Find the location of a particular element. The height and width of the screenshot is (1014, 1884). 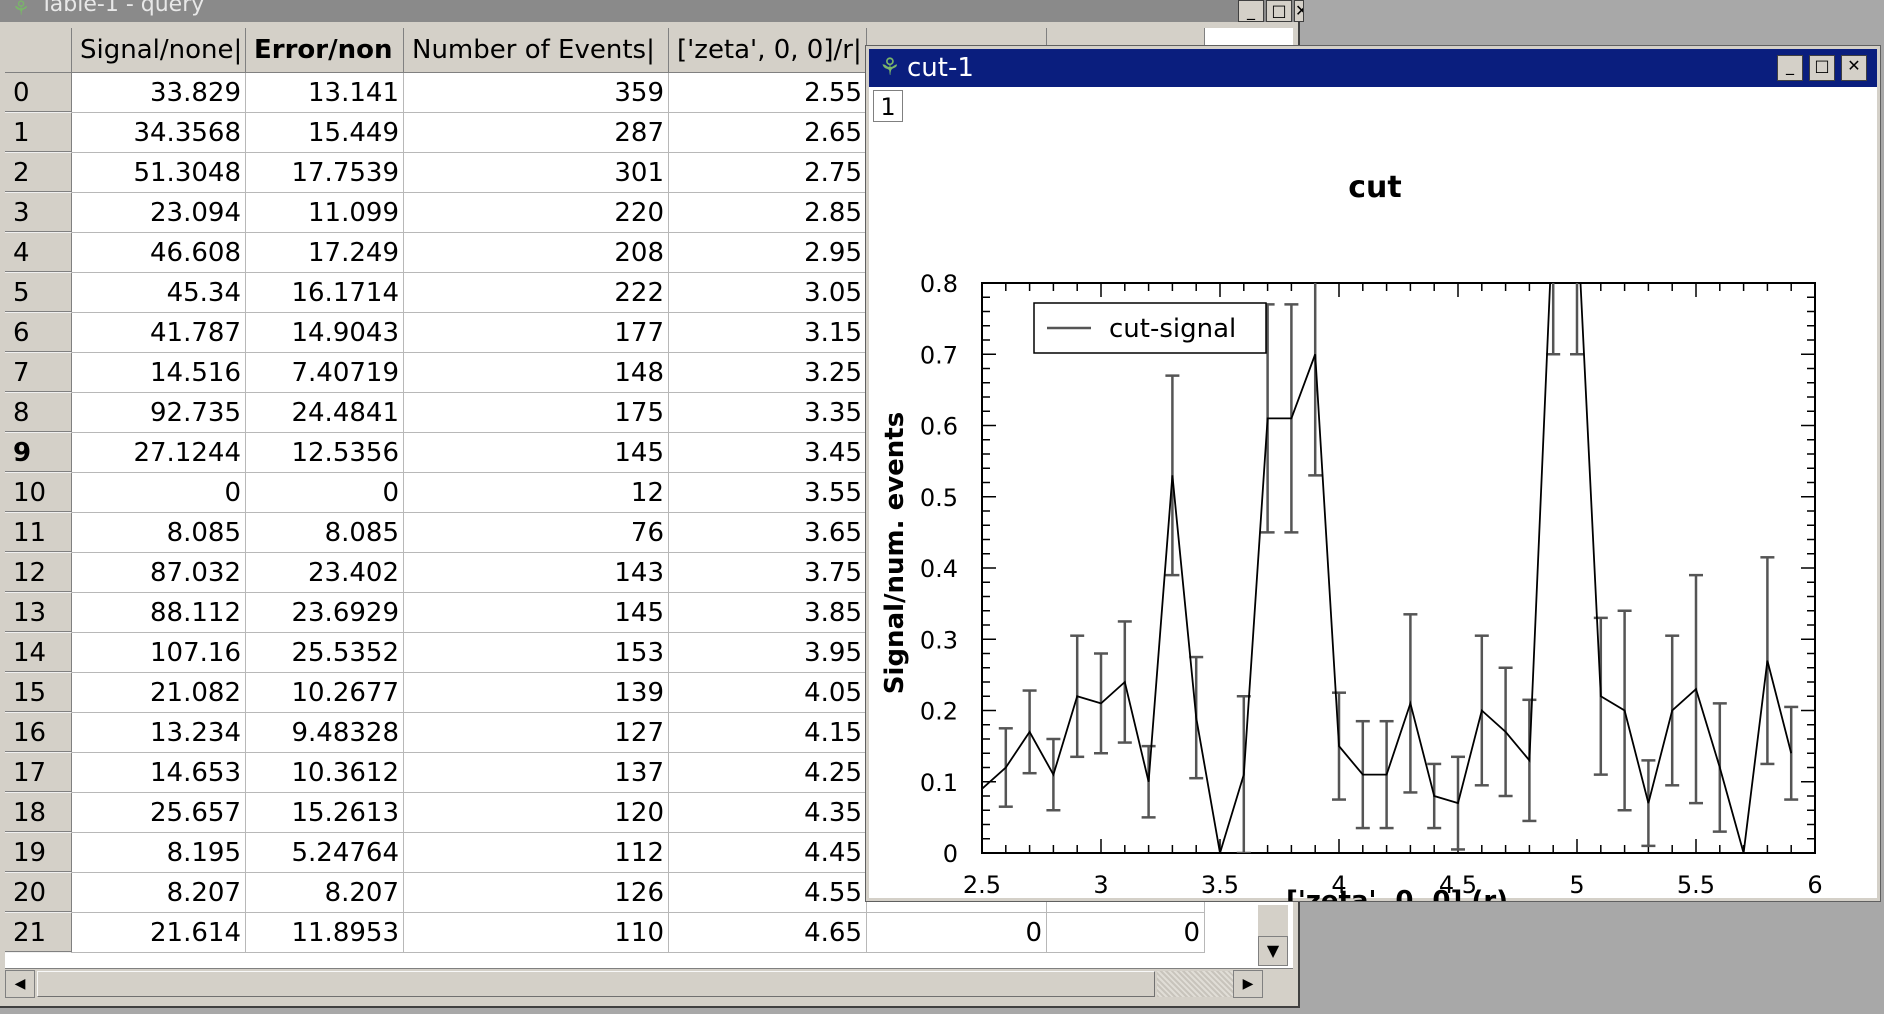

column-header: Error/non is located at coordinates (325, 50).